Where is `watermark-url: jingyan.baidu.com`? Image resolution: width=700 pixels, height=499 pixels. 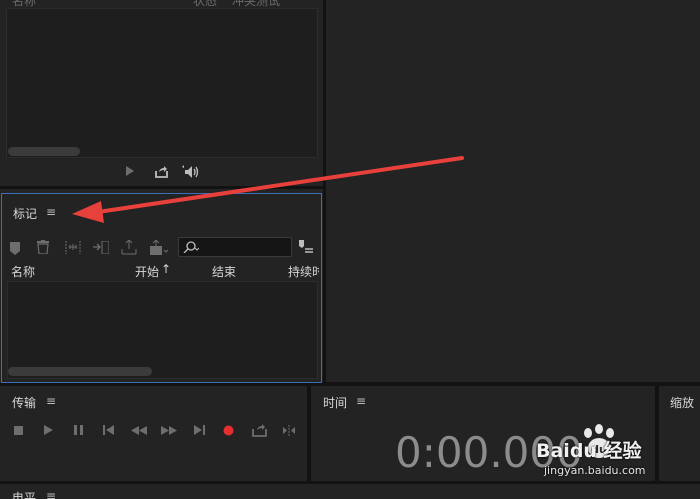
watermark-url: jingyan.baidu.com is located at coordinates (595, 470).